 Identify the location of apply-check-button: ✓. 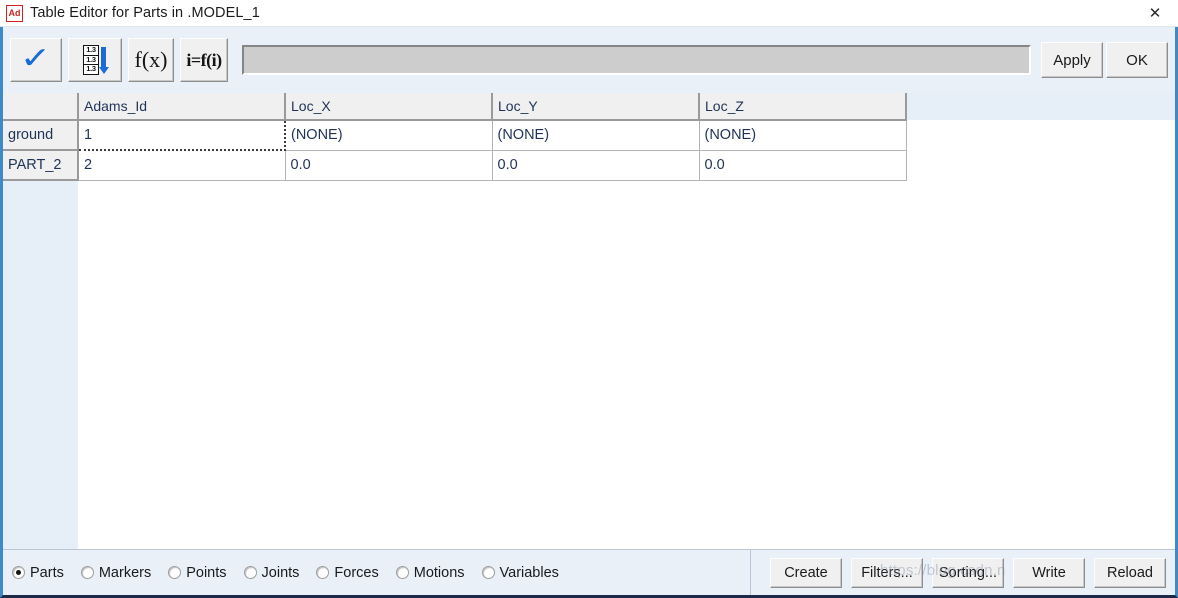
(36, 60).